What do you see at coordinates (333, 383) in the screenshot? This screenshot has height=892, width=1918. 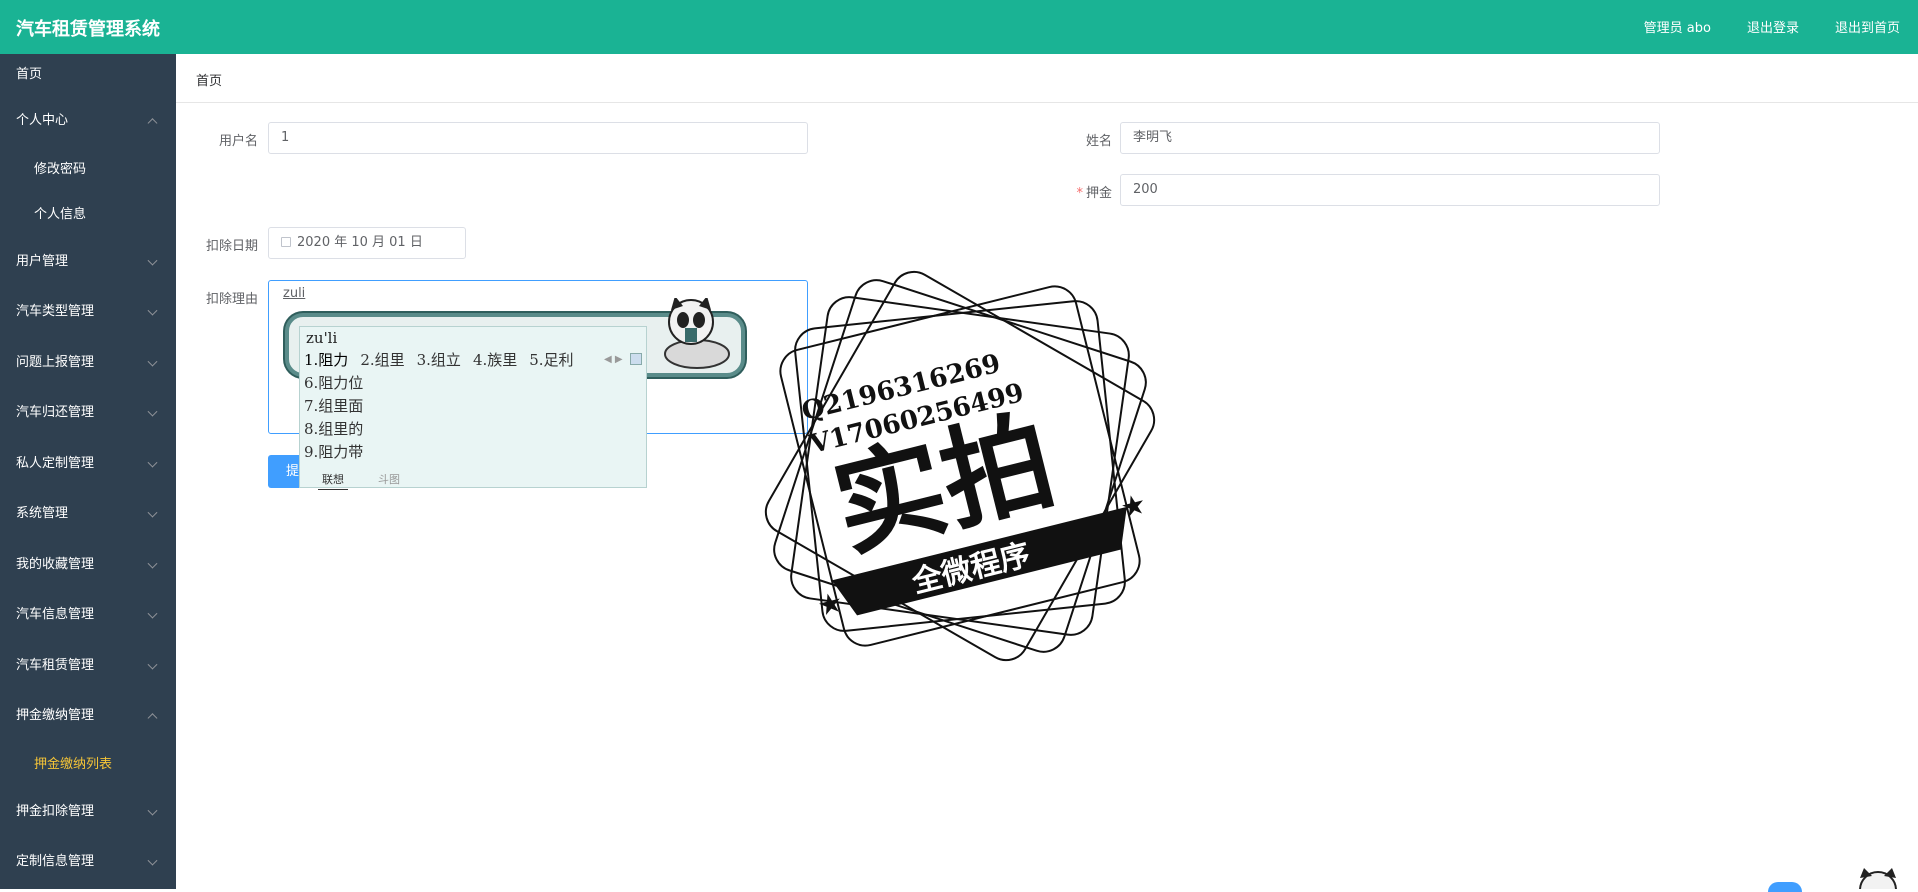 I see `ime-candidate: 6.阻力位` at bounding box center [333, 383].